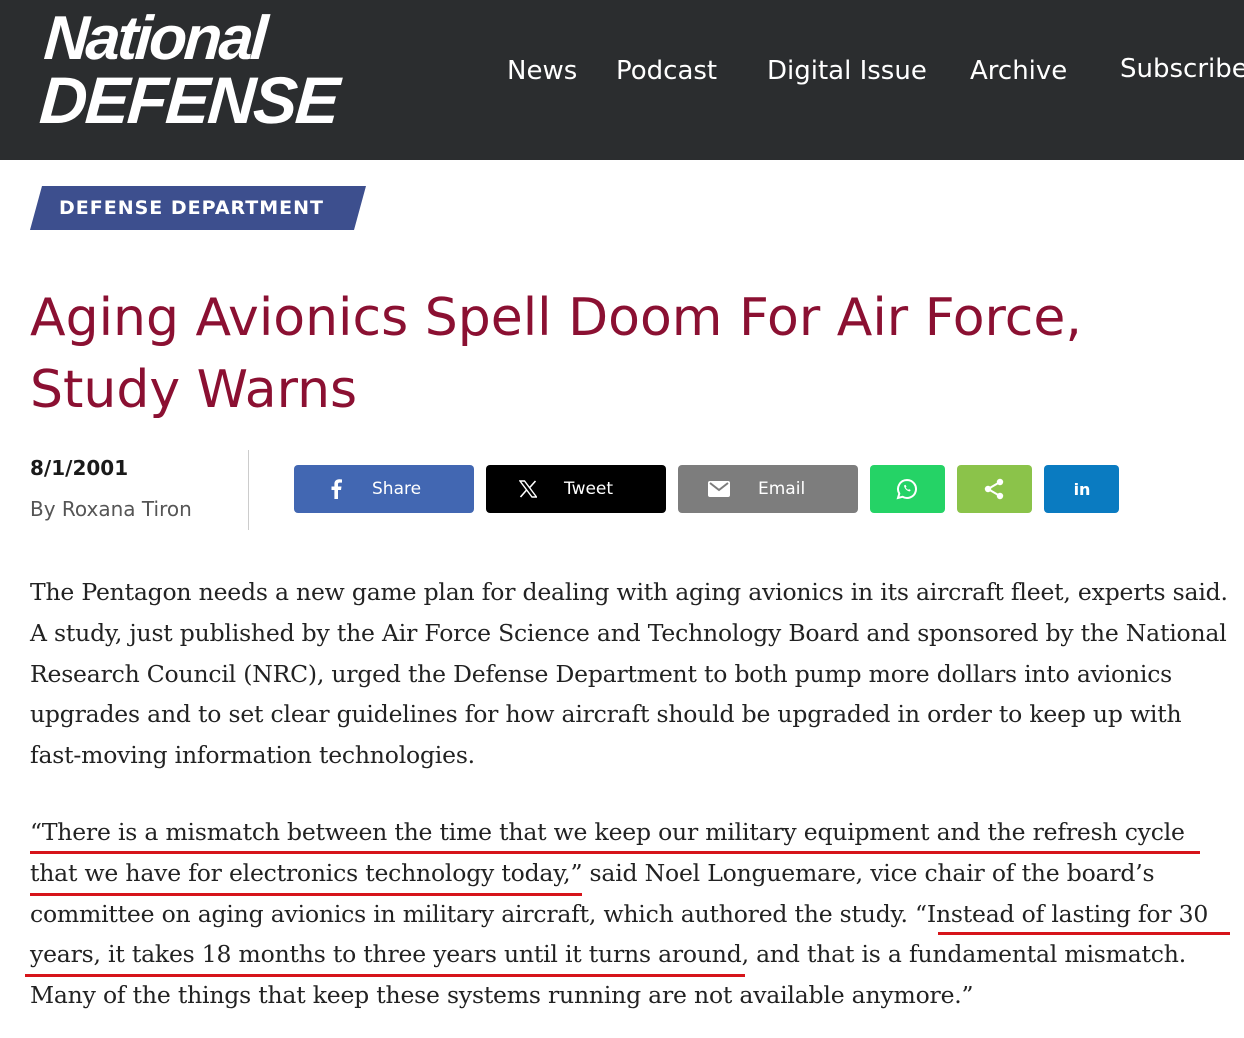  What do you see at coordinates (666, 71) in the screenshot?
I see `nav-podcast: Podcast` at bounding box center [666, 71].